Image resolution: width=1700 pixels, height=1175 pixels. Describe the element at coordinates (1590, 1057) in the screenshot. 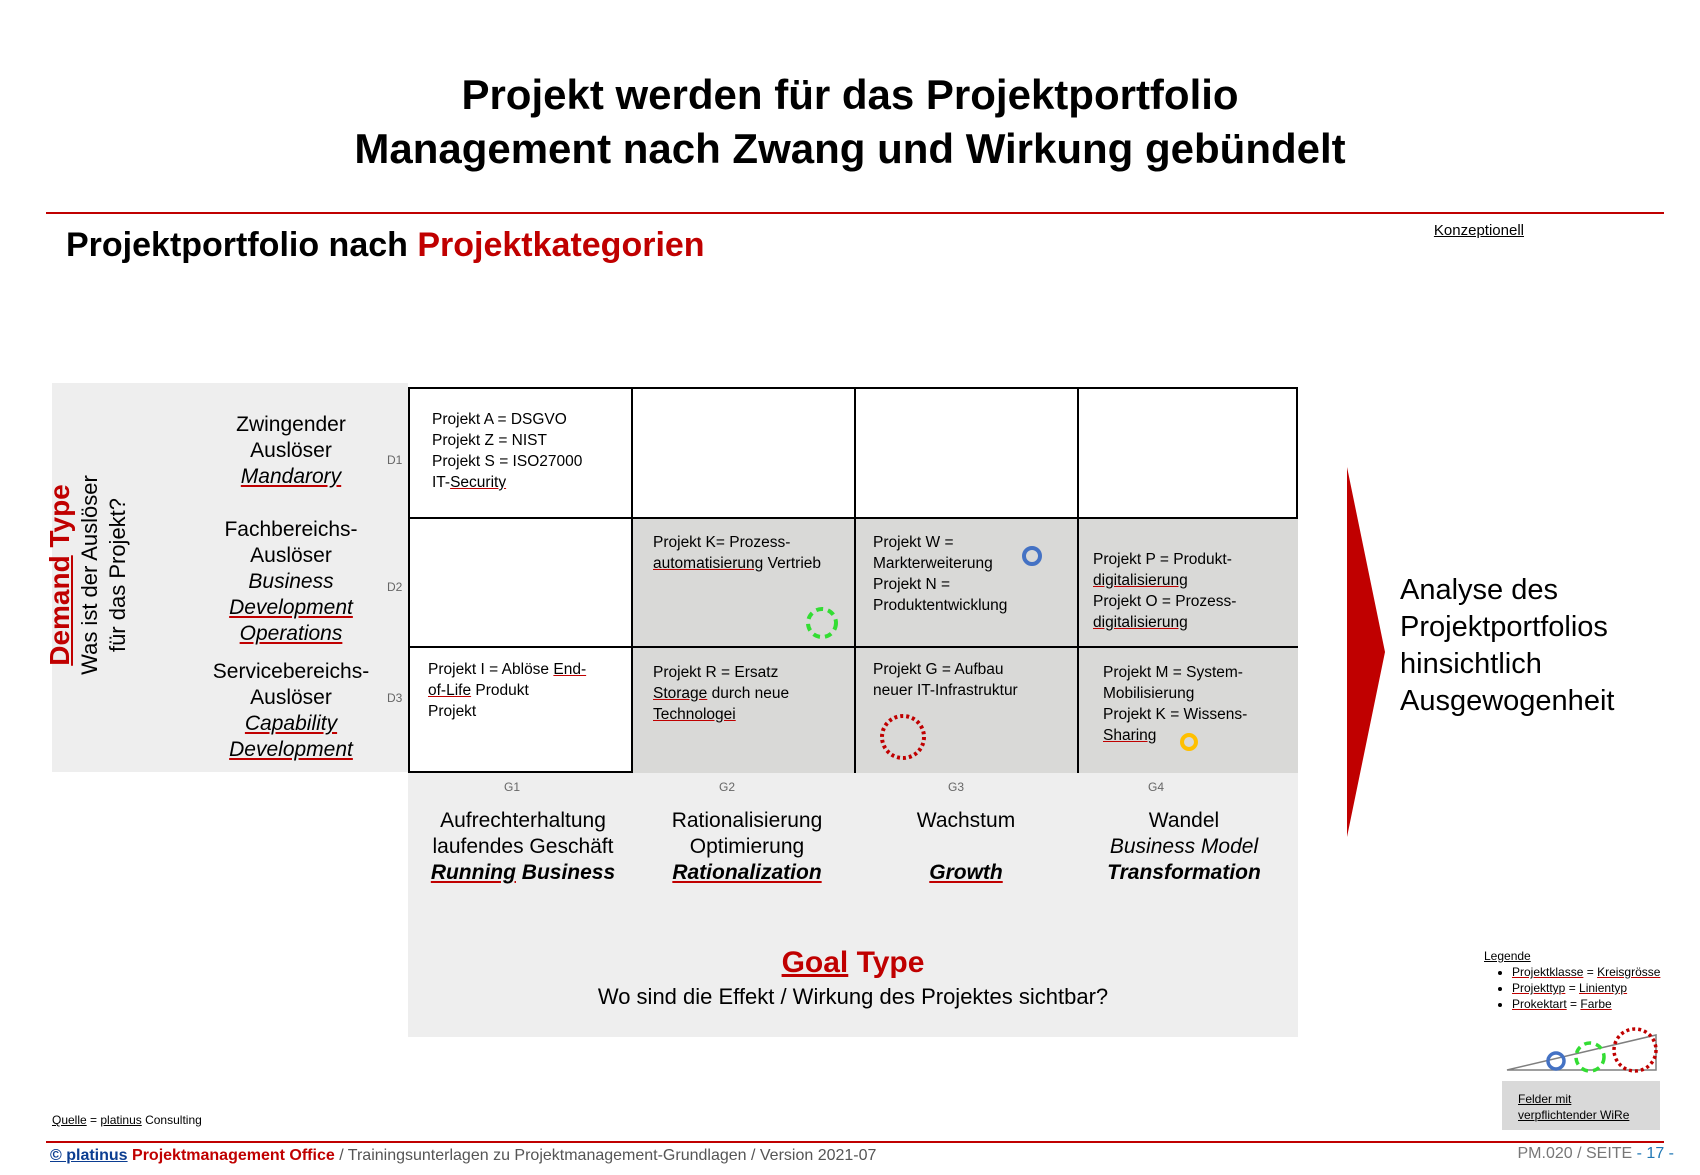

I see `legend-green-circle-icon` at that location.